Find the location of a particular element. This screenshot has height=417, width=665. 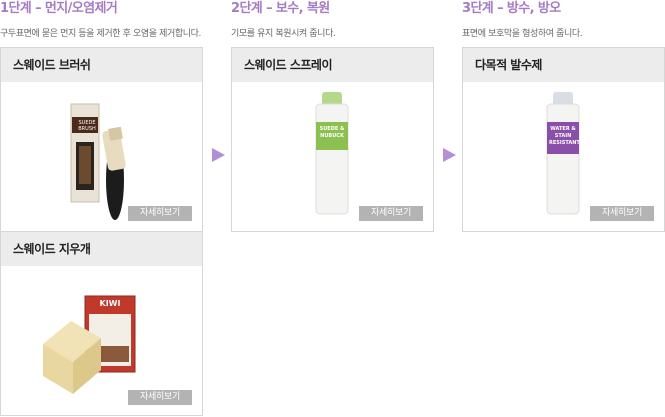

product-card-suede-brush: 스웨이드 브러쉬 SUEDE BRUSH 자세히보기 is located at coordinates (101, 139).